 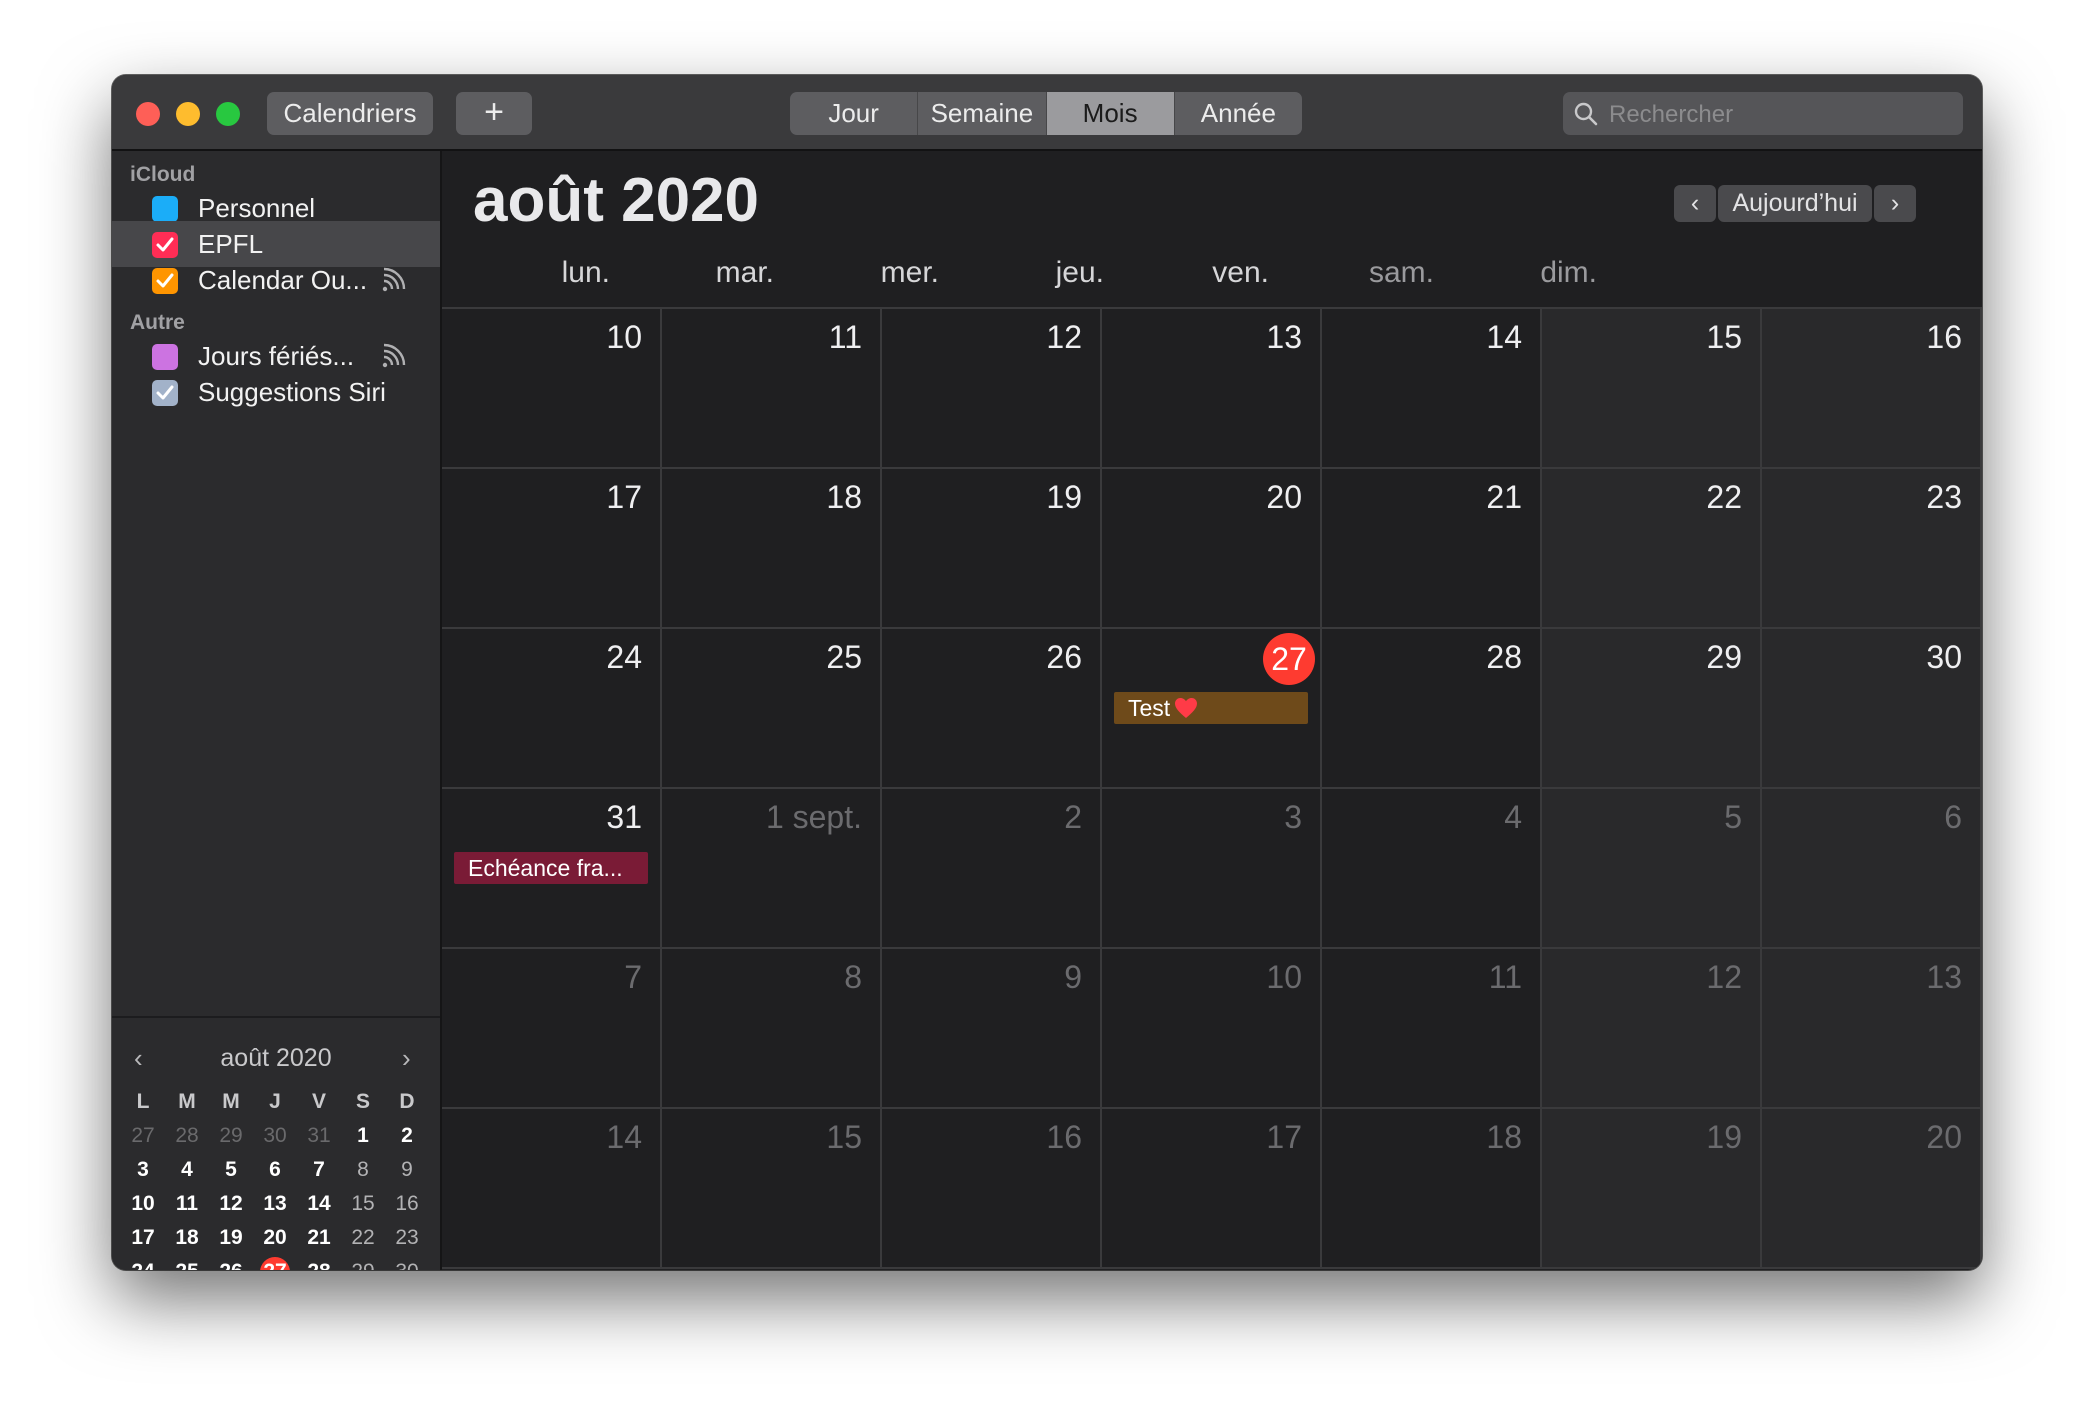 I want to click on calendar-item-suggestions-siri: Suggestions Siri, so click(x=276, y=392).